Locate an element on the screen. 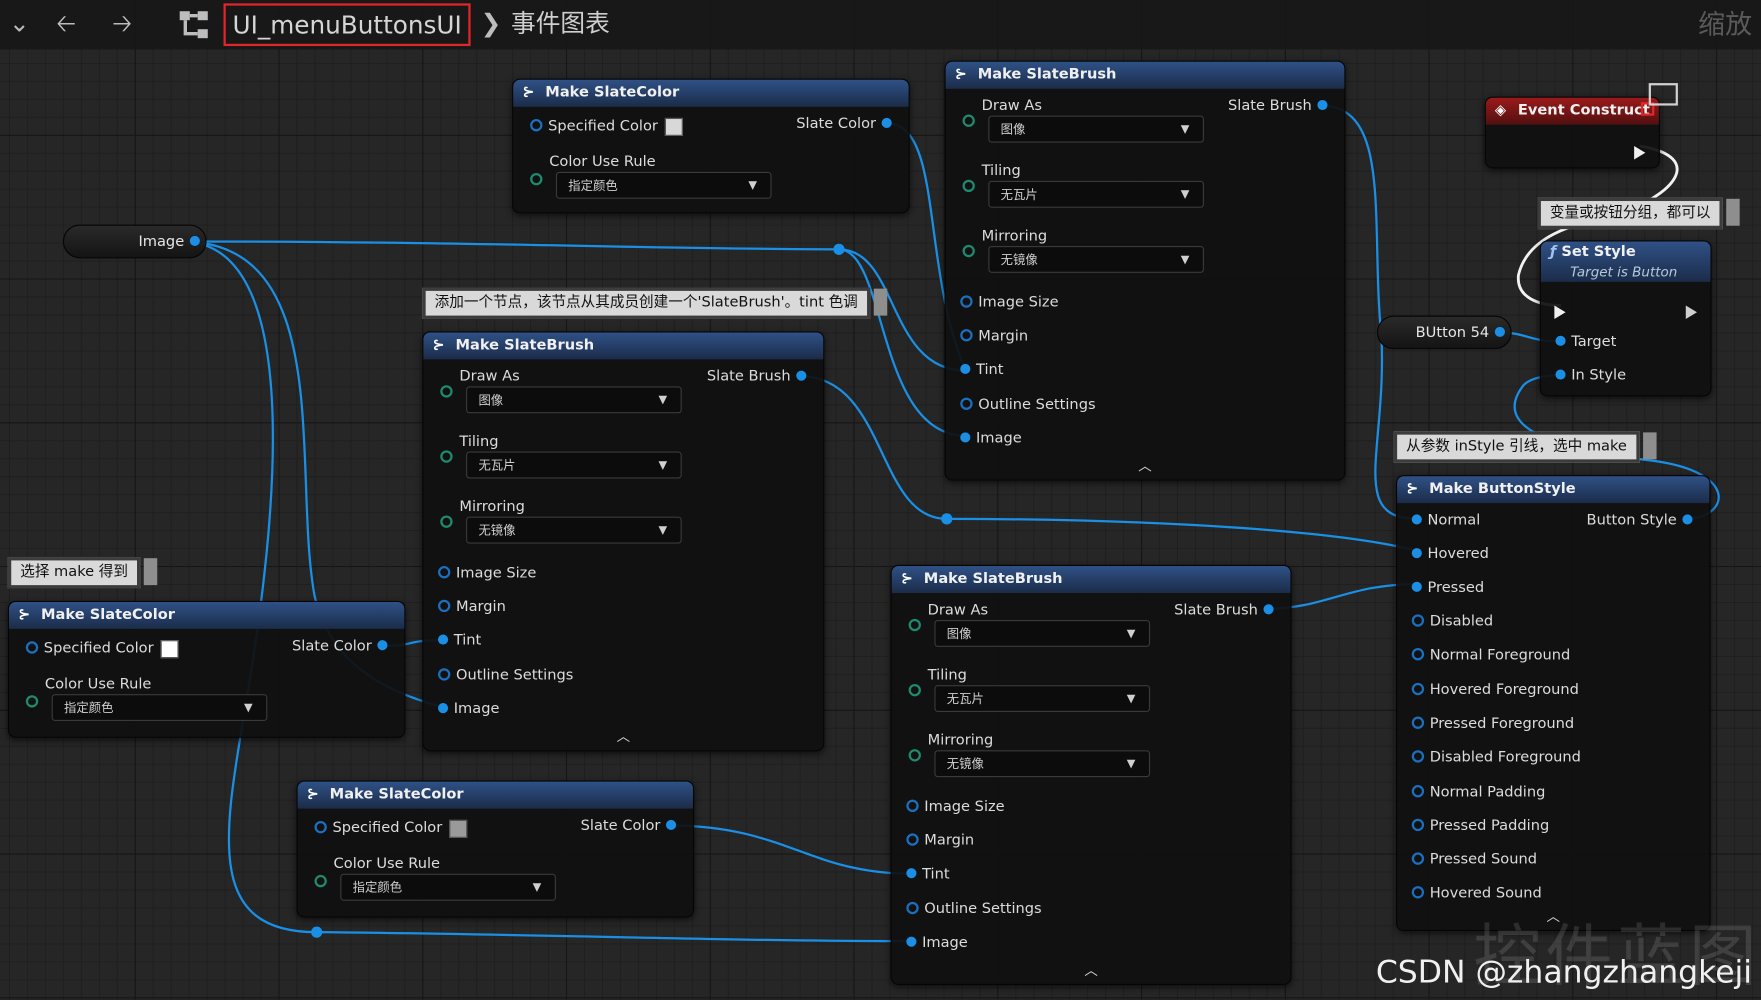 This screenshot has height=1000, width=1761. menu-chevron-icon: ⌄ is located at coordinates (19, 24).